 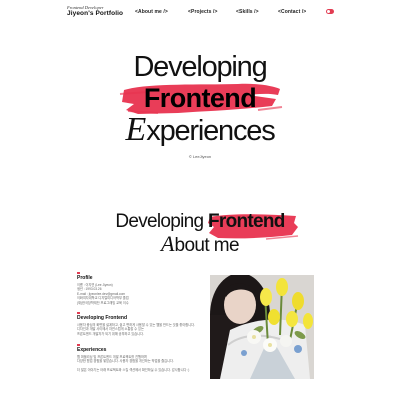 I want to click on hero-title-line-1: Developing, so click(x=200, y=67).